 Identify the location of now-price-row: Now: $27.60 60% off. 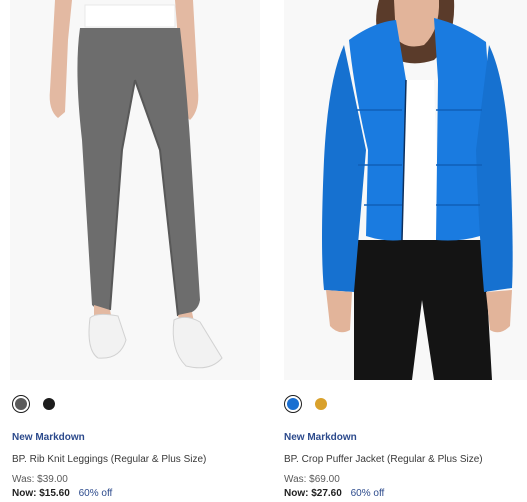
(334, 493).